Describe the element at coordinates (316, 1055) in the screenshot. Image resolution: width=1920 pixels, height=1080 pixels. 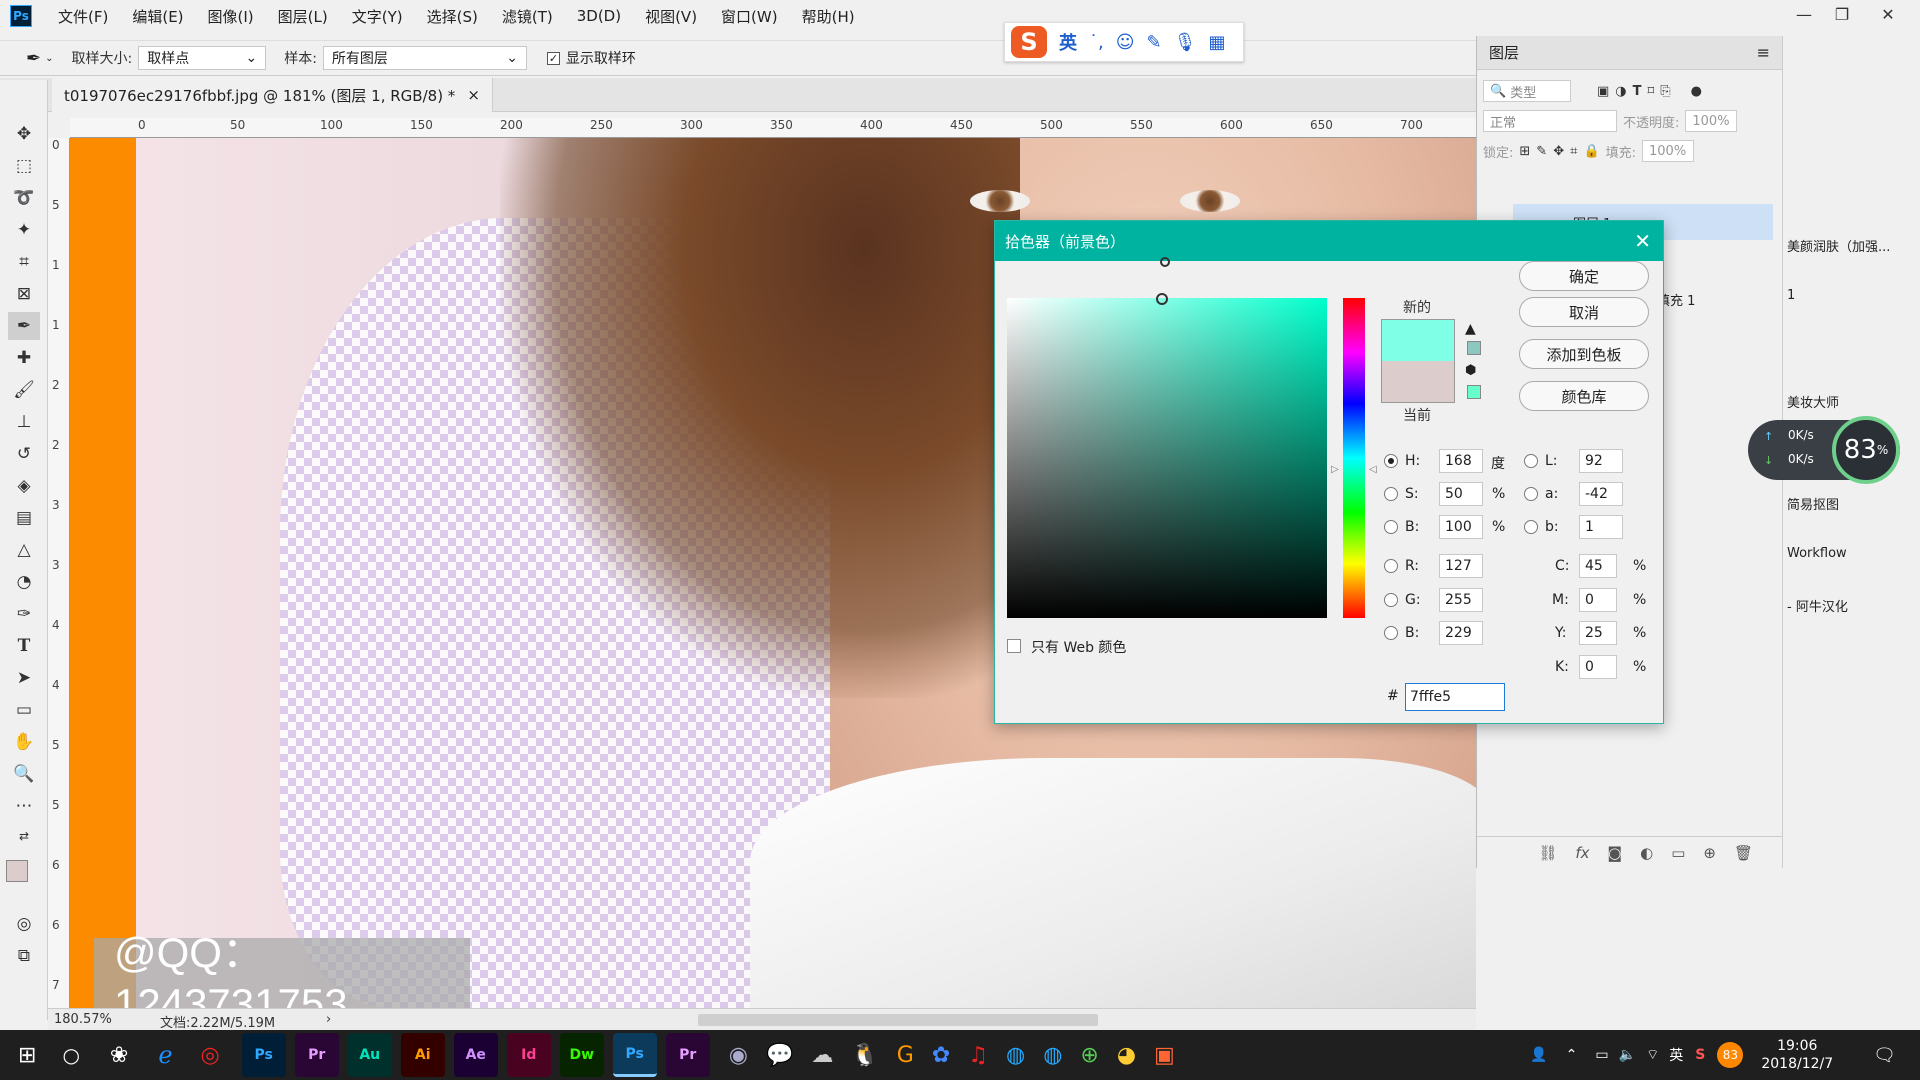
I see `premiere-taskbar-icon: Pr` at that location.